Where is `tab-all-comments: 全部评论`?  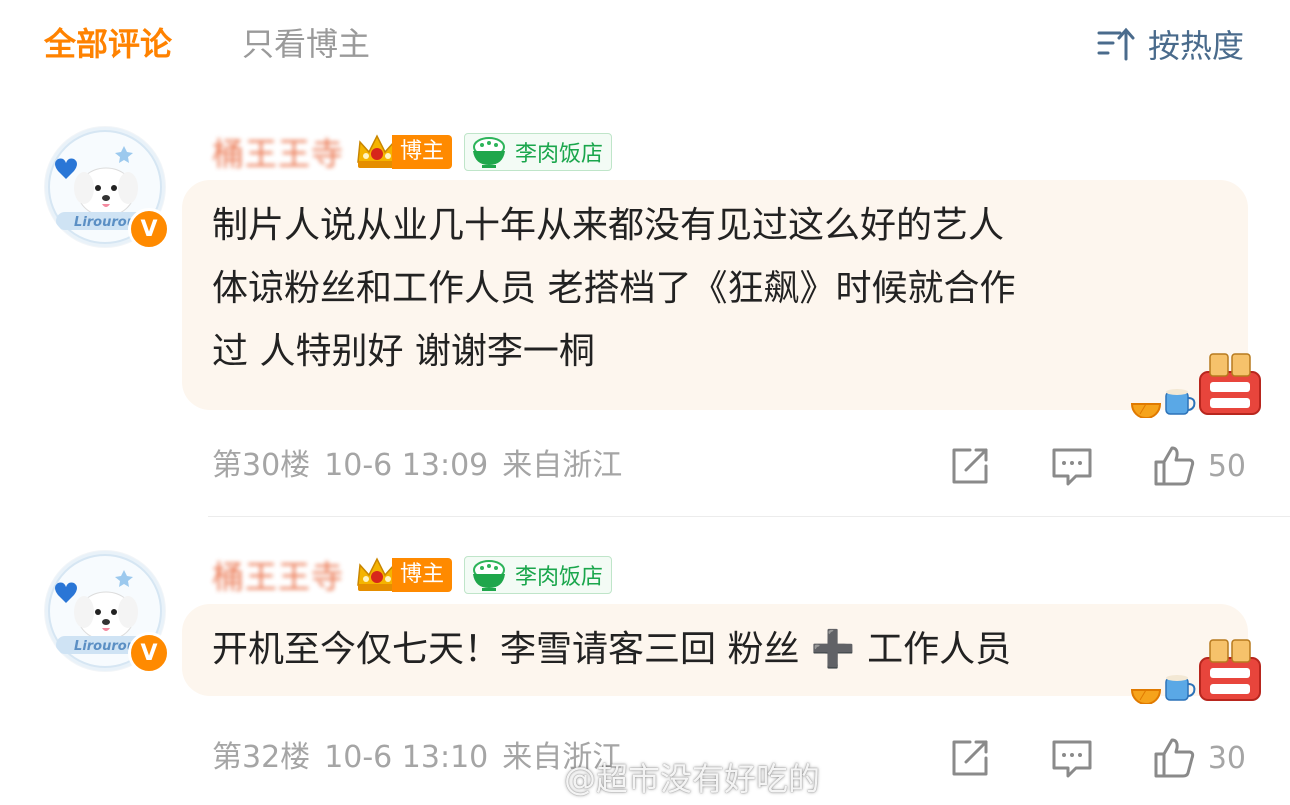
tab-all-comments: 全部评论 is located at coordinates (108, 44).